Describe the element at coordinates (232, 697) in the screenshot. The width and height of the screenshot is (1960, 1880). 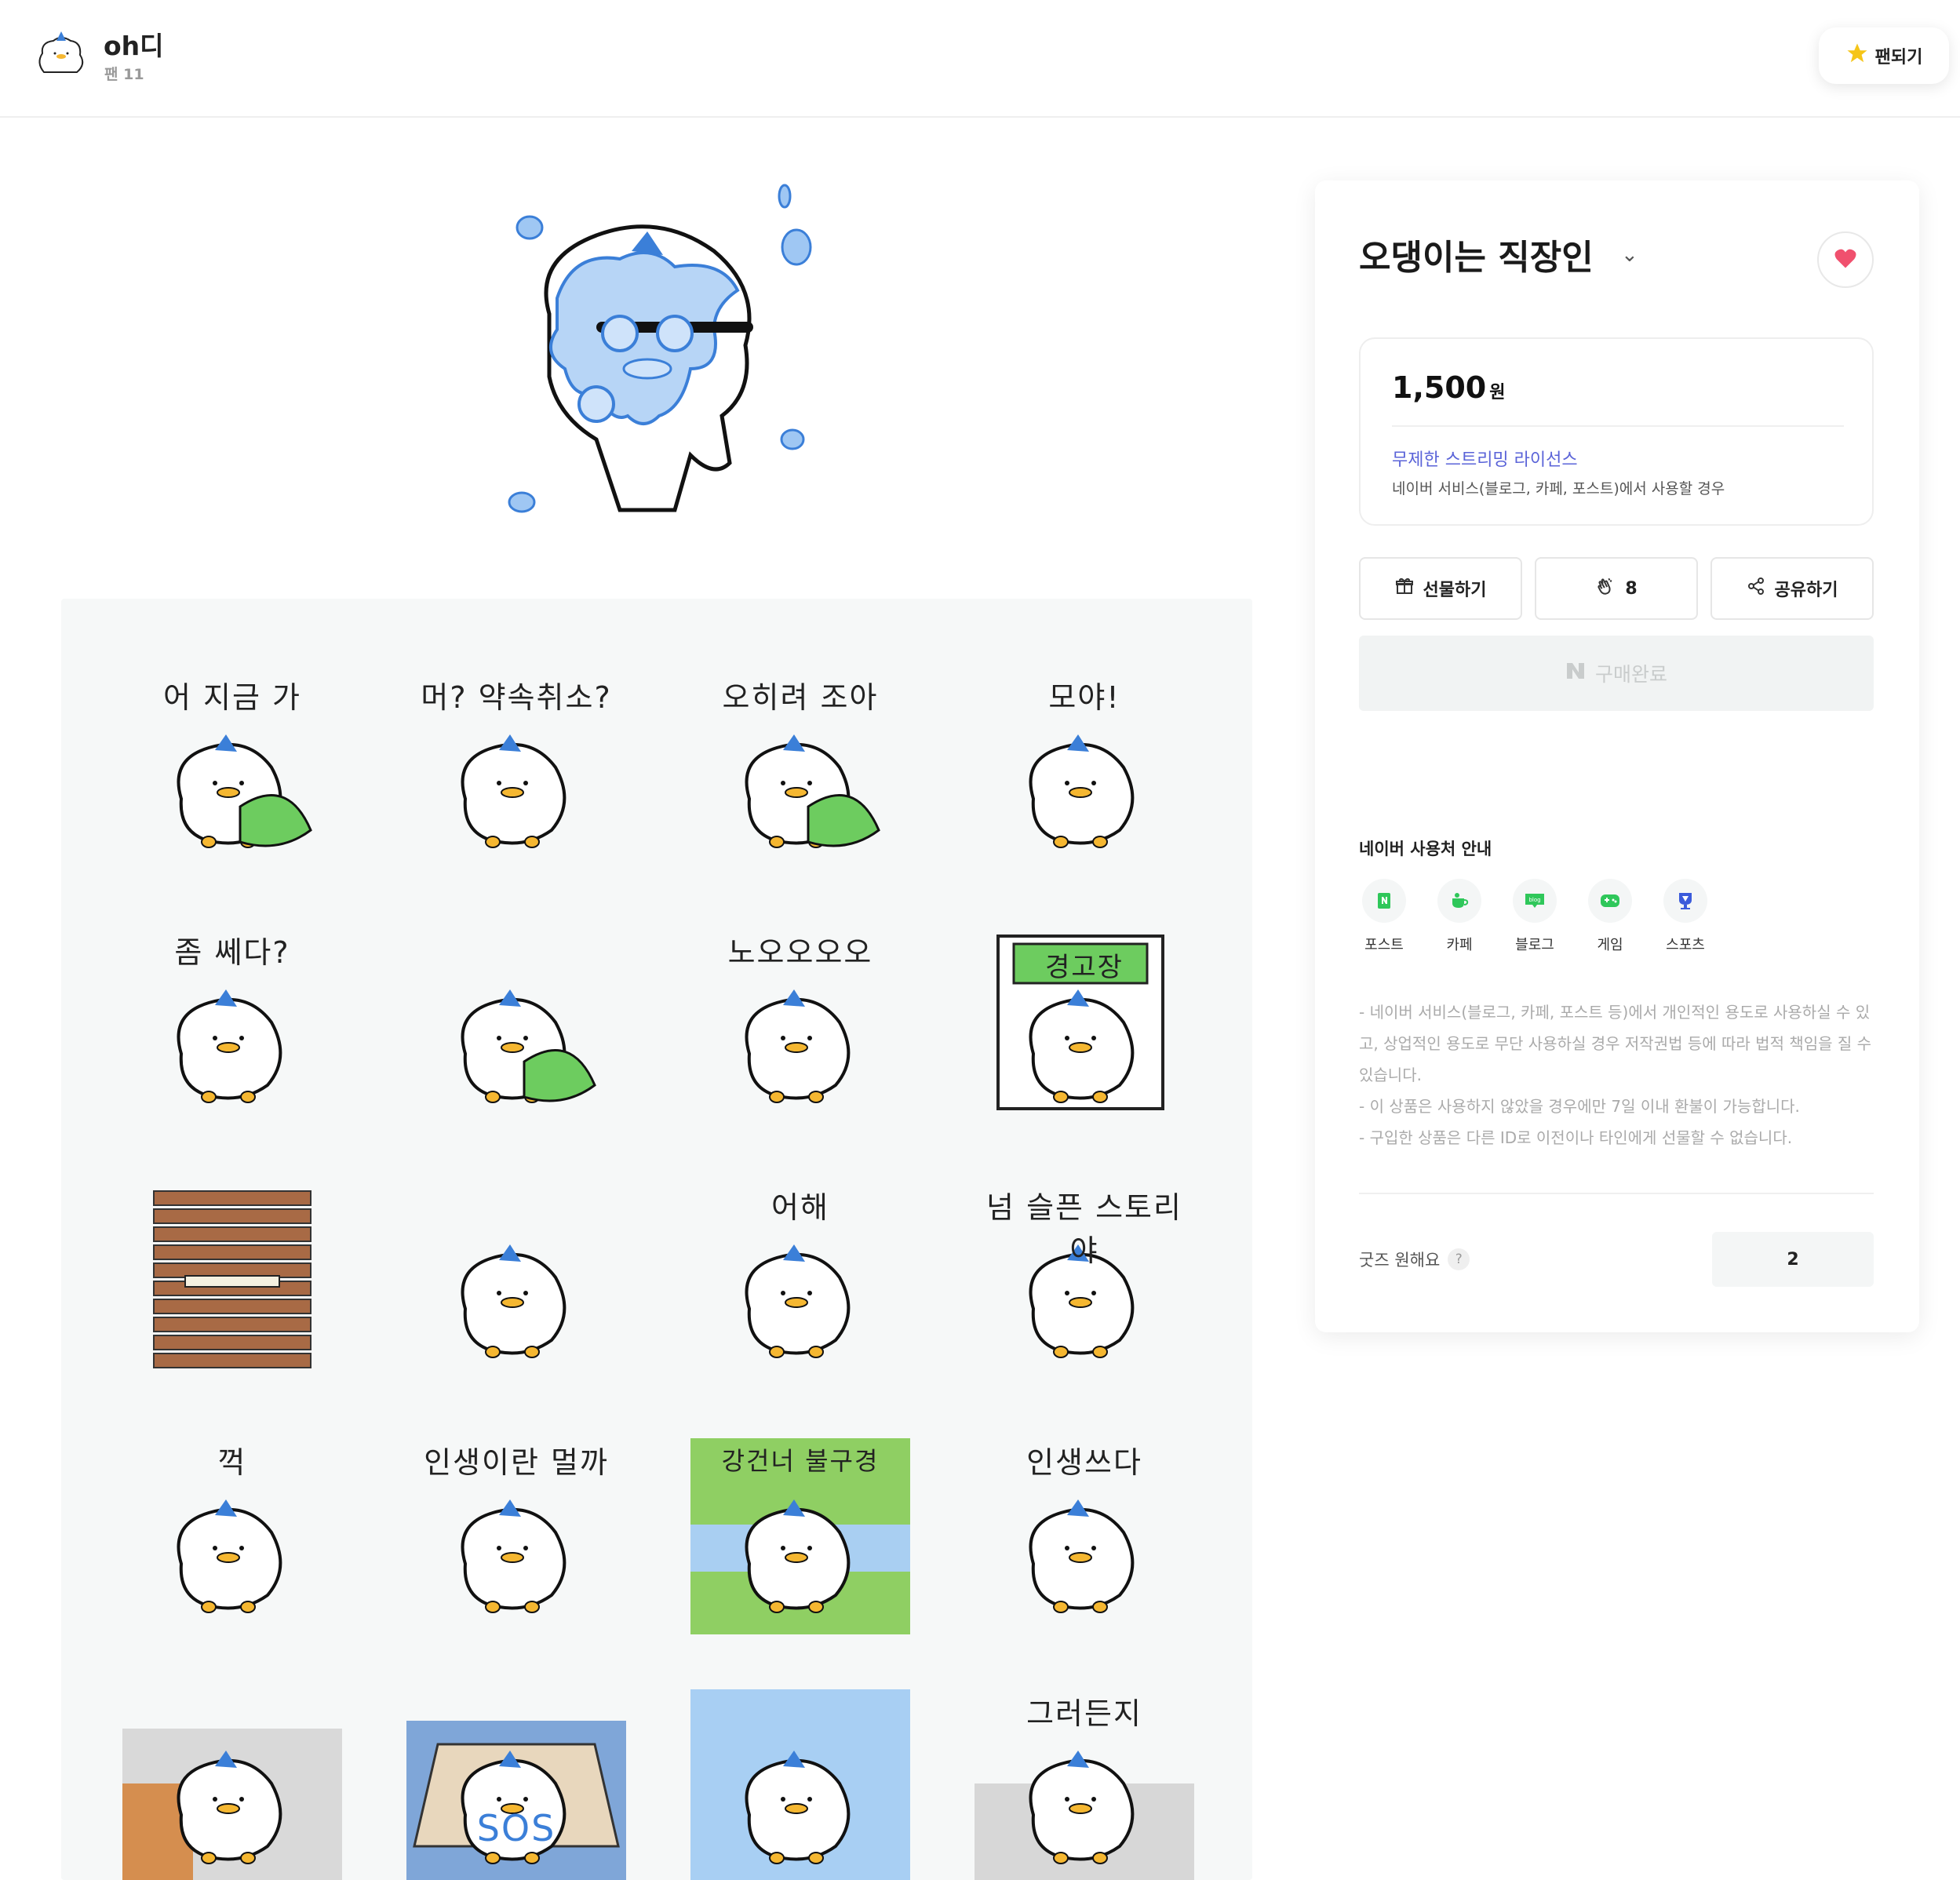
I see `sticker-caption: 어 지금 가` at that location.